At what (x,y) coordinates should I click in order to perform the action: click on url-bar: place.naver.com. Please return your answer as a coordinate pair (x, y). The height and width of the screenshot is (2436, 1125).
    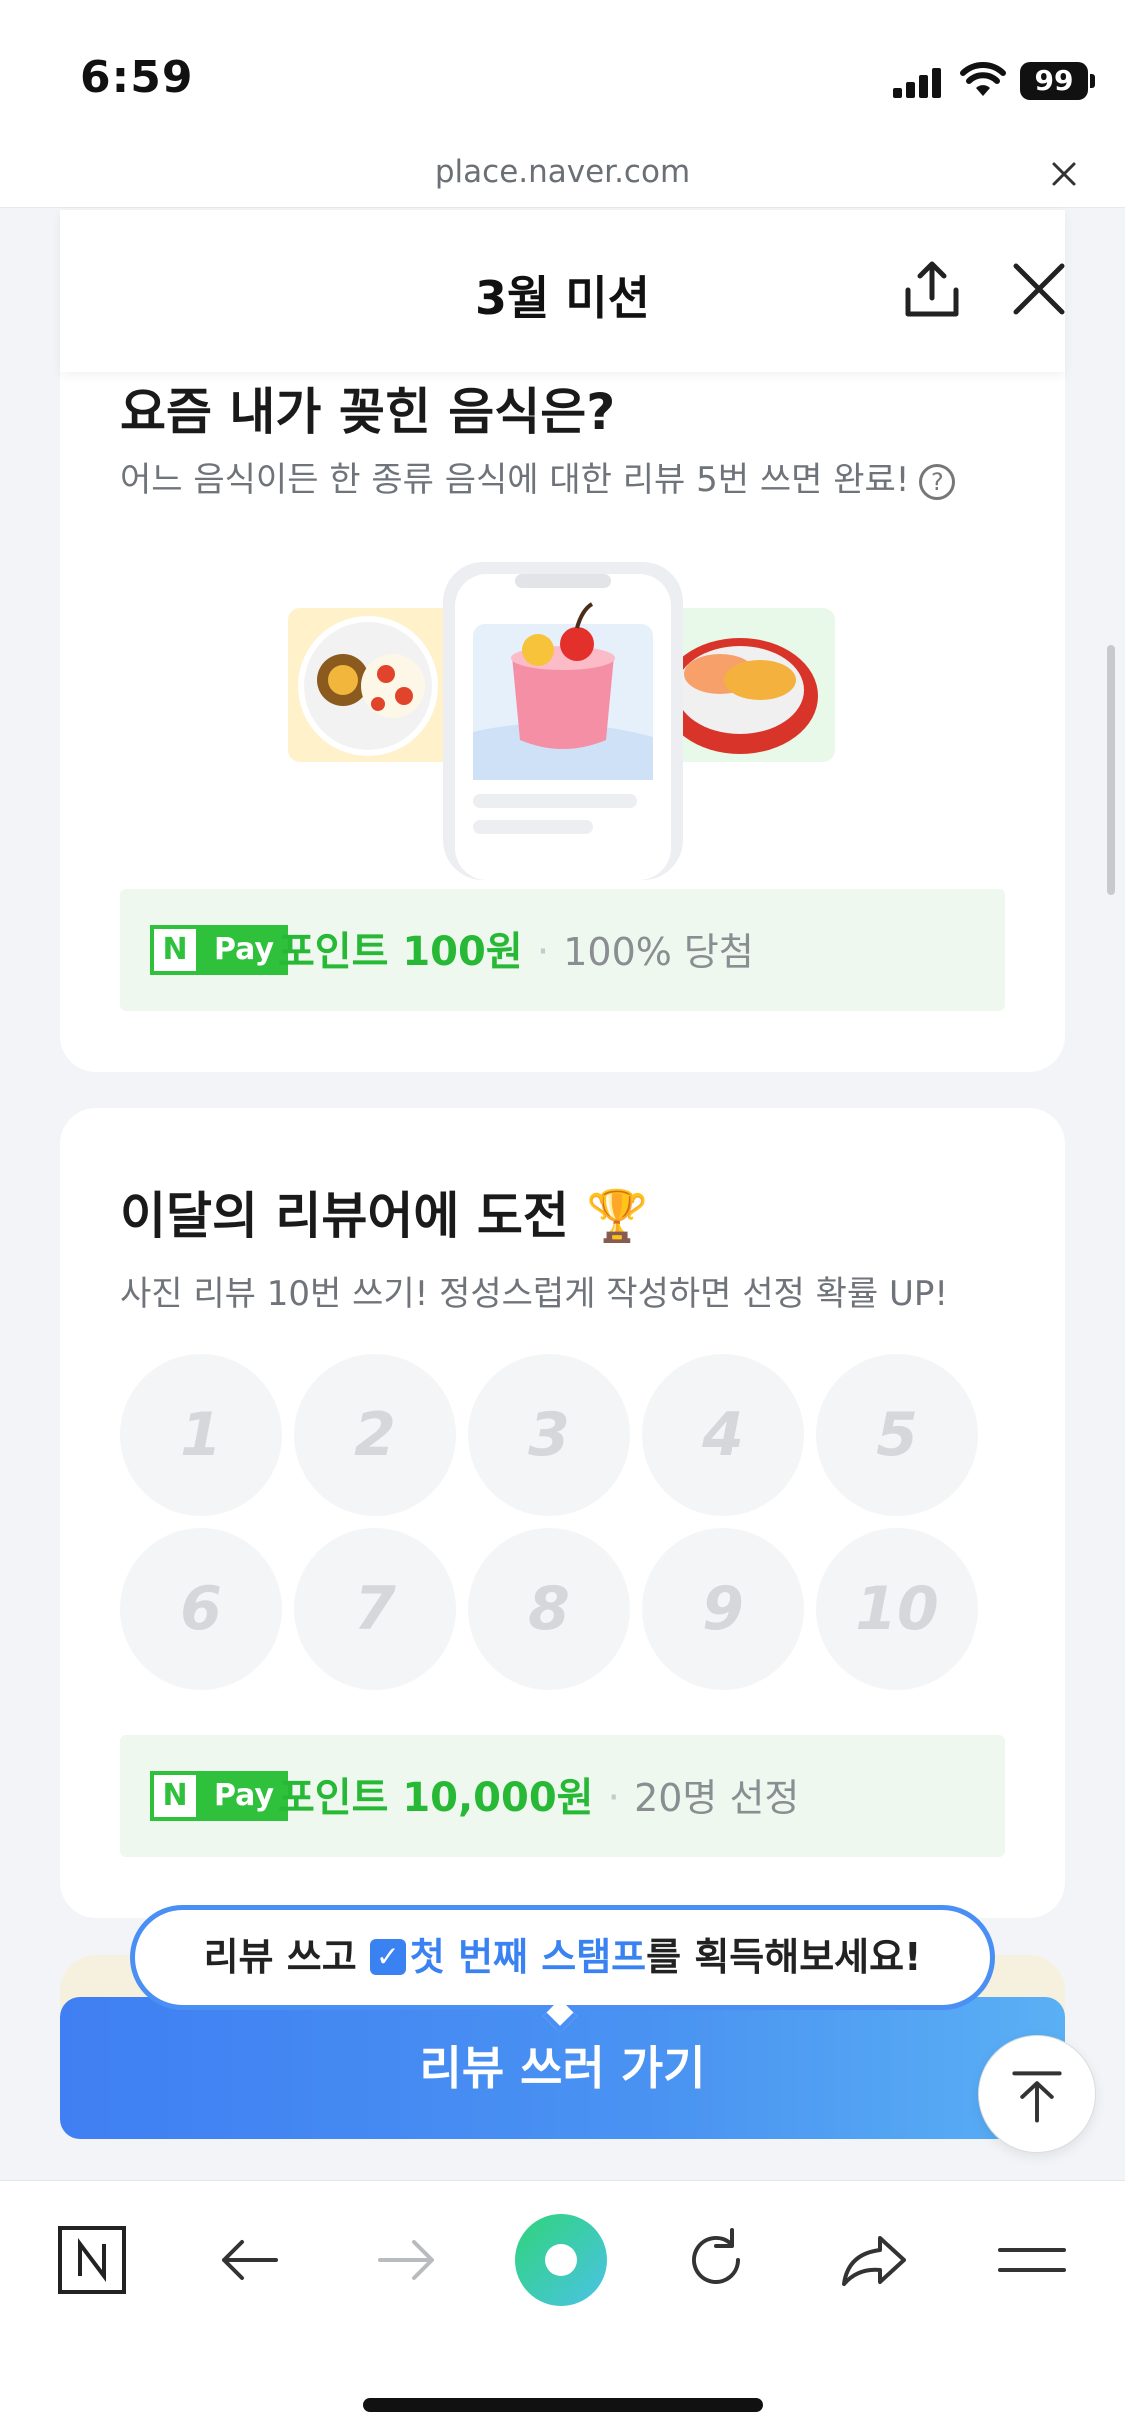
    Looking at the image, I should click on (562, 174).